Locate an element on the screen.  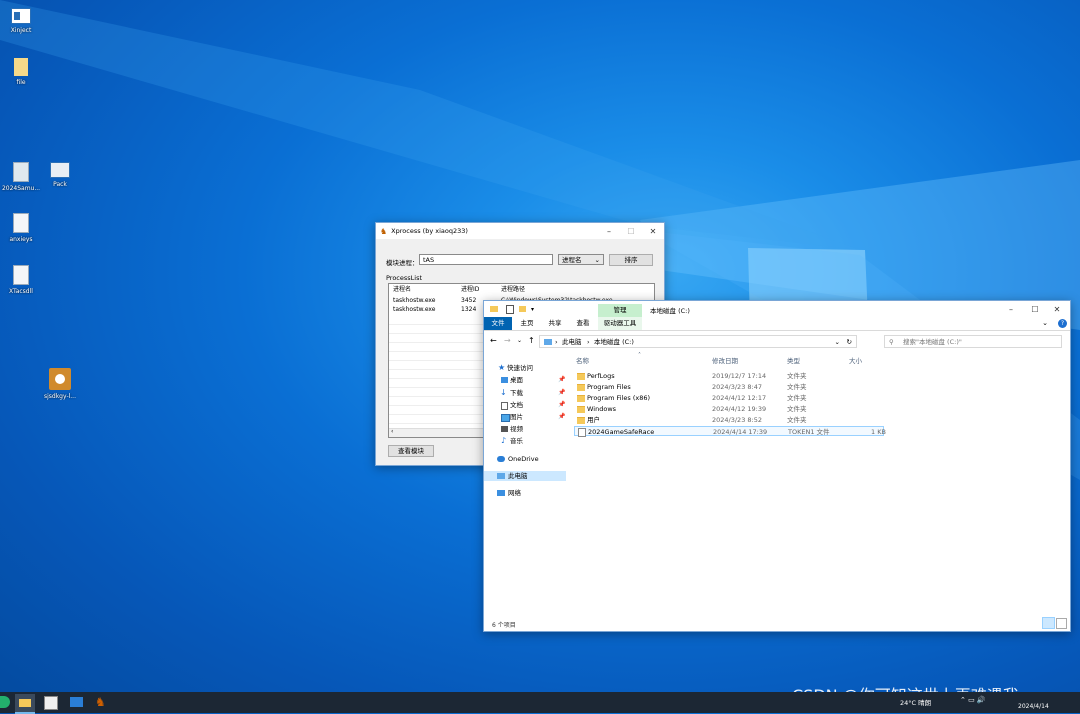
search-input: tAS is located at coordinates (486, 259).